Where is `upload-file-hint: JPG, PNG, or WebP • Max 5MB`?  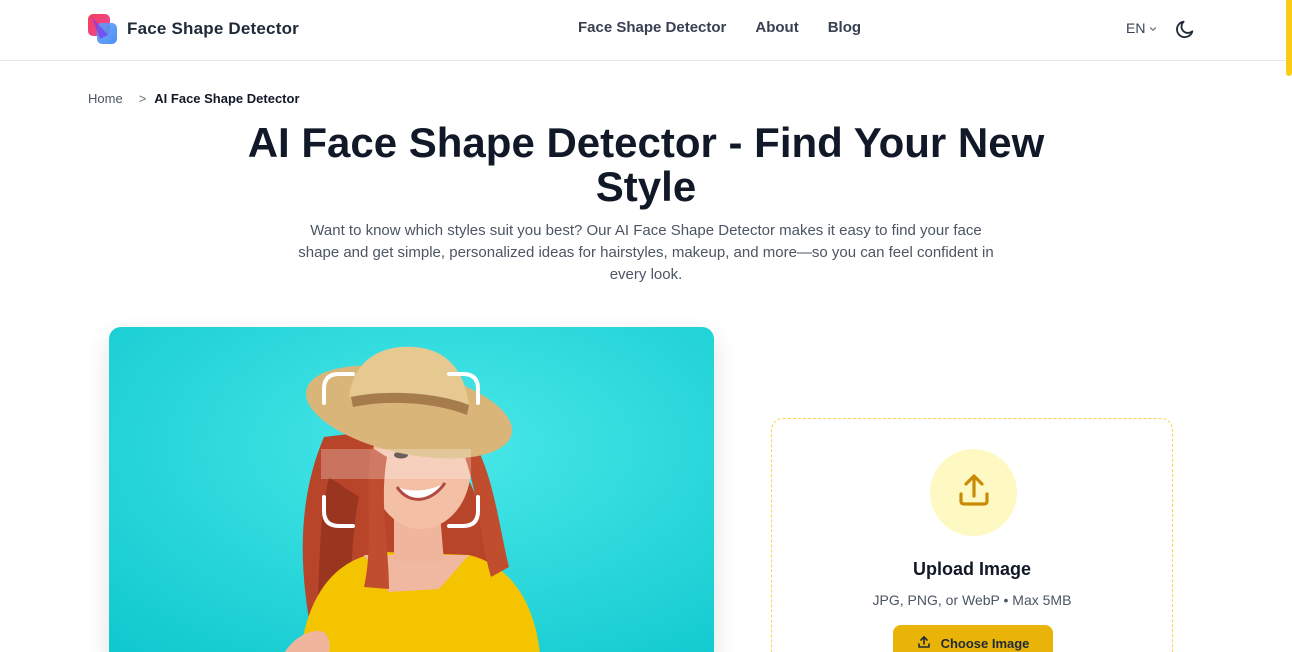 upload-file-hint: JPG, PNG, or WebP • Max 5MB is located at coordinates (972, 600).